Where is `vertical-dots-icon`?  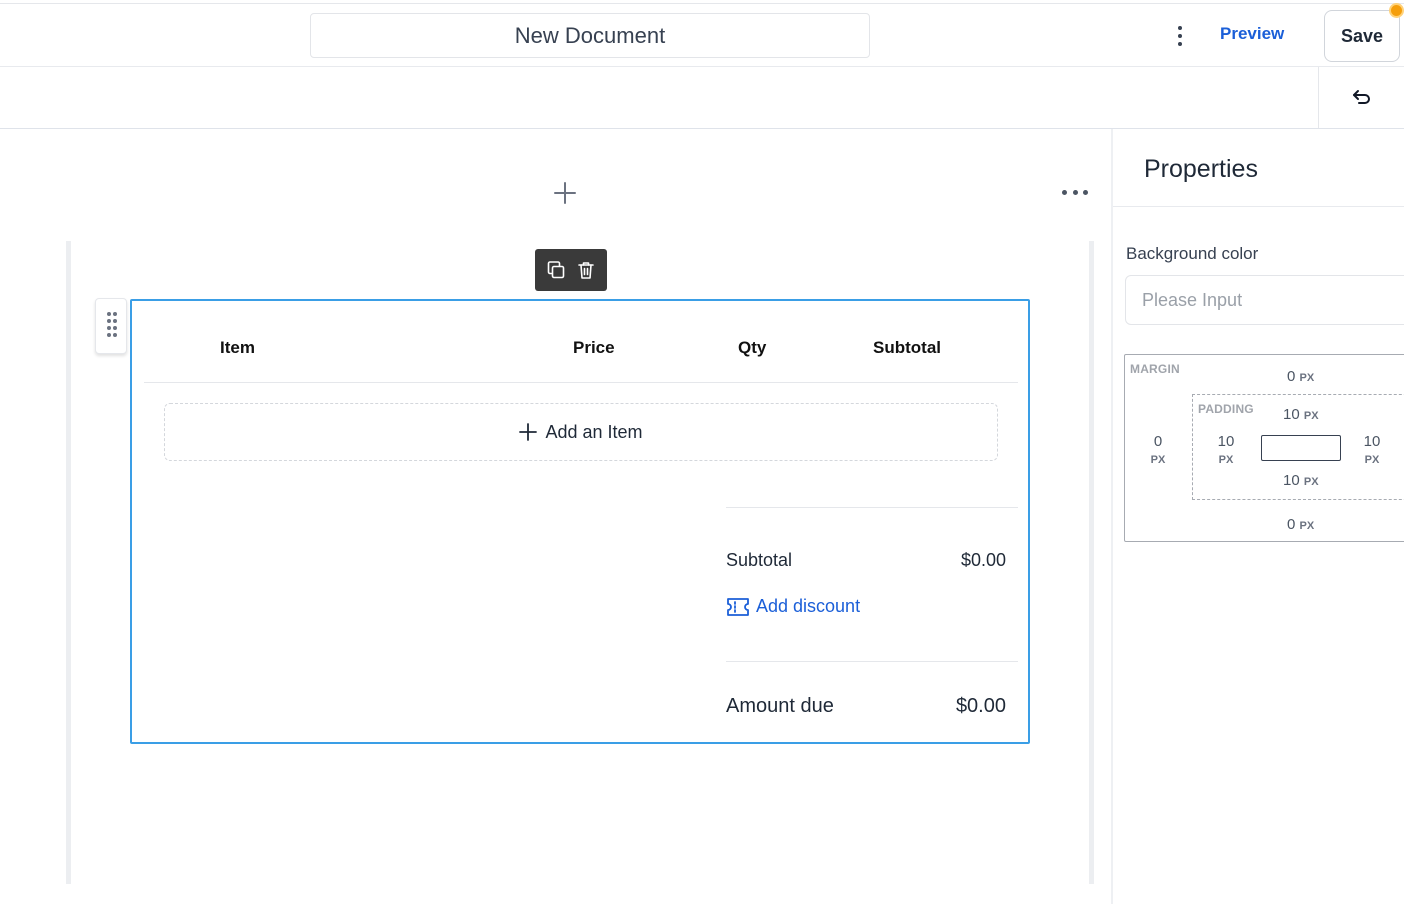
vertical-dots-icon is located at coordinates (1180, 36).